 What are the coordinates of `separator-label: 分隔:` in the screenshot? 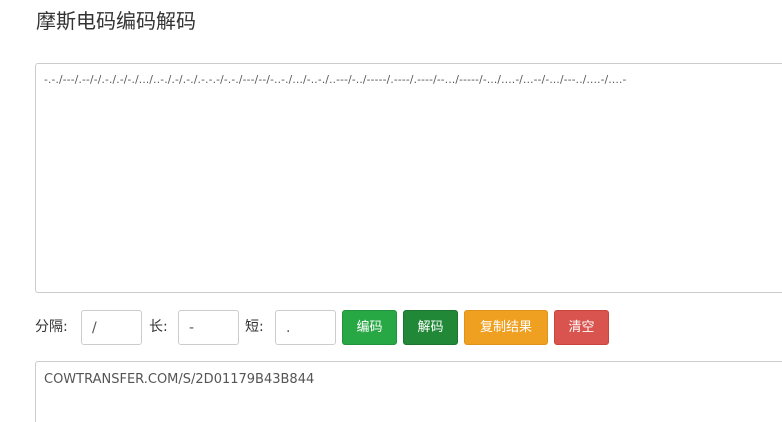 It's located at (51, 327).